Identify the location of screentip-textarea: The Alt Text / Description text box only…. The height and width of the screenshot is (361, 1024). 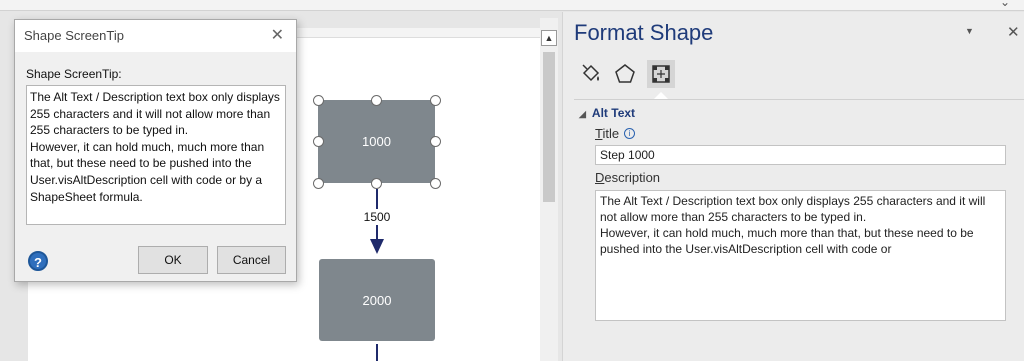
(156, 155).